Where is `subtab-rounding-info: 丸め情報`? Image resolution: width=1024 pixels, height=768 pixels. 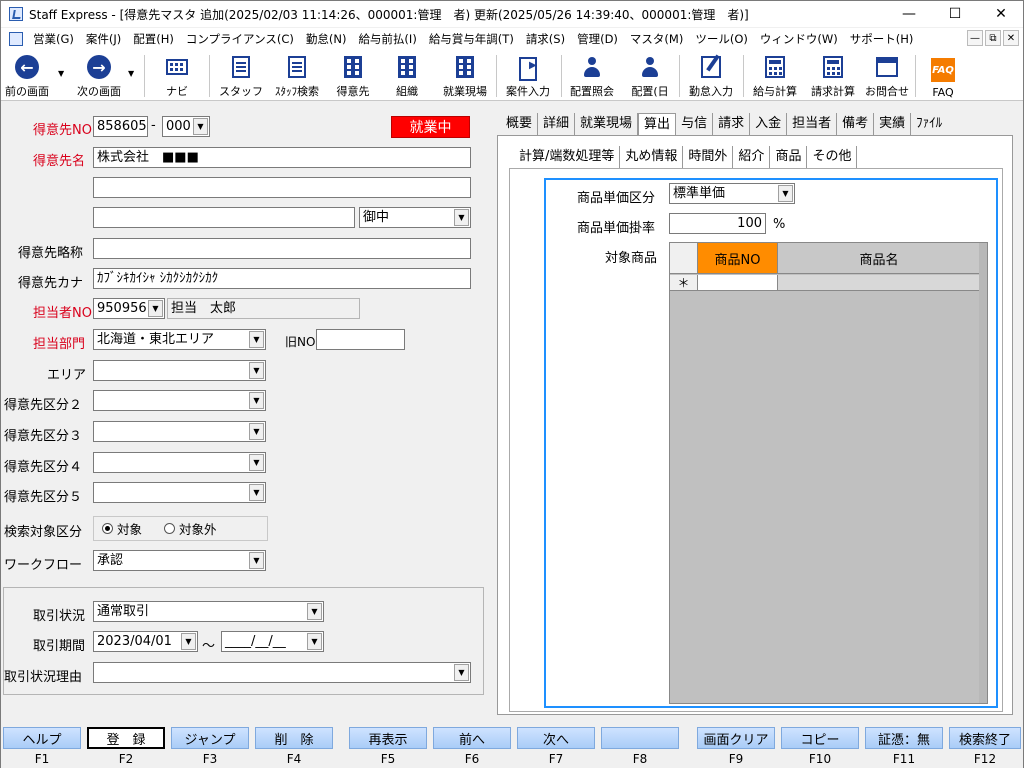
subtab-rounding-info: 丸め情報 is located at coordinates (652, 157).